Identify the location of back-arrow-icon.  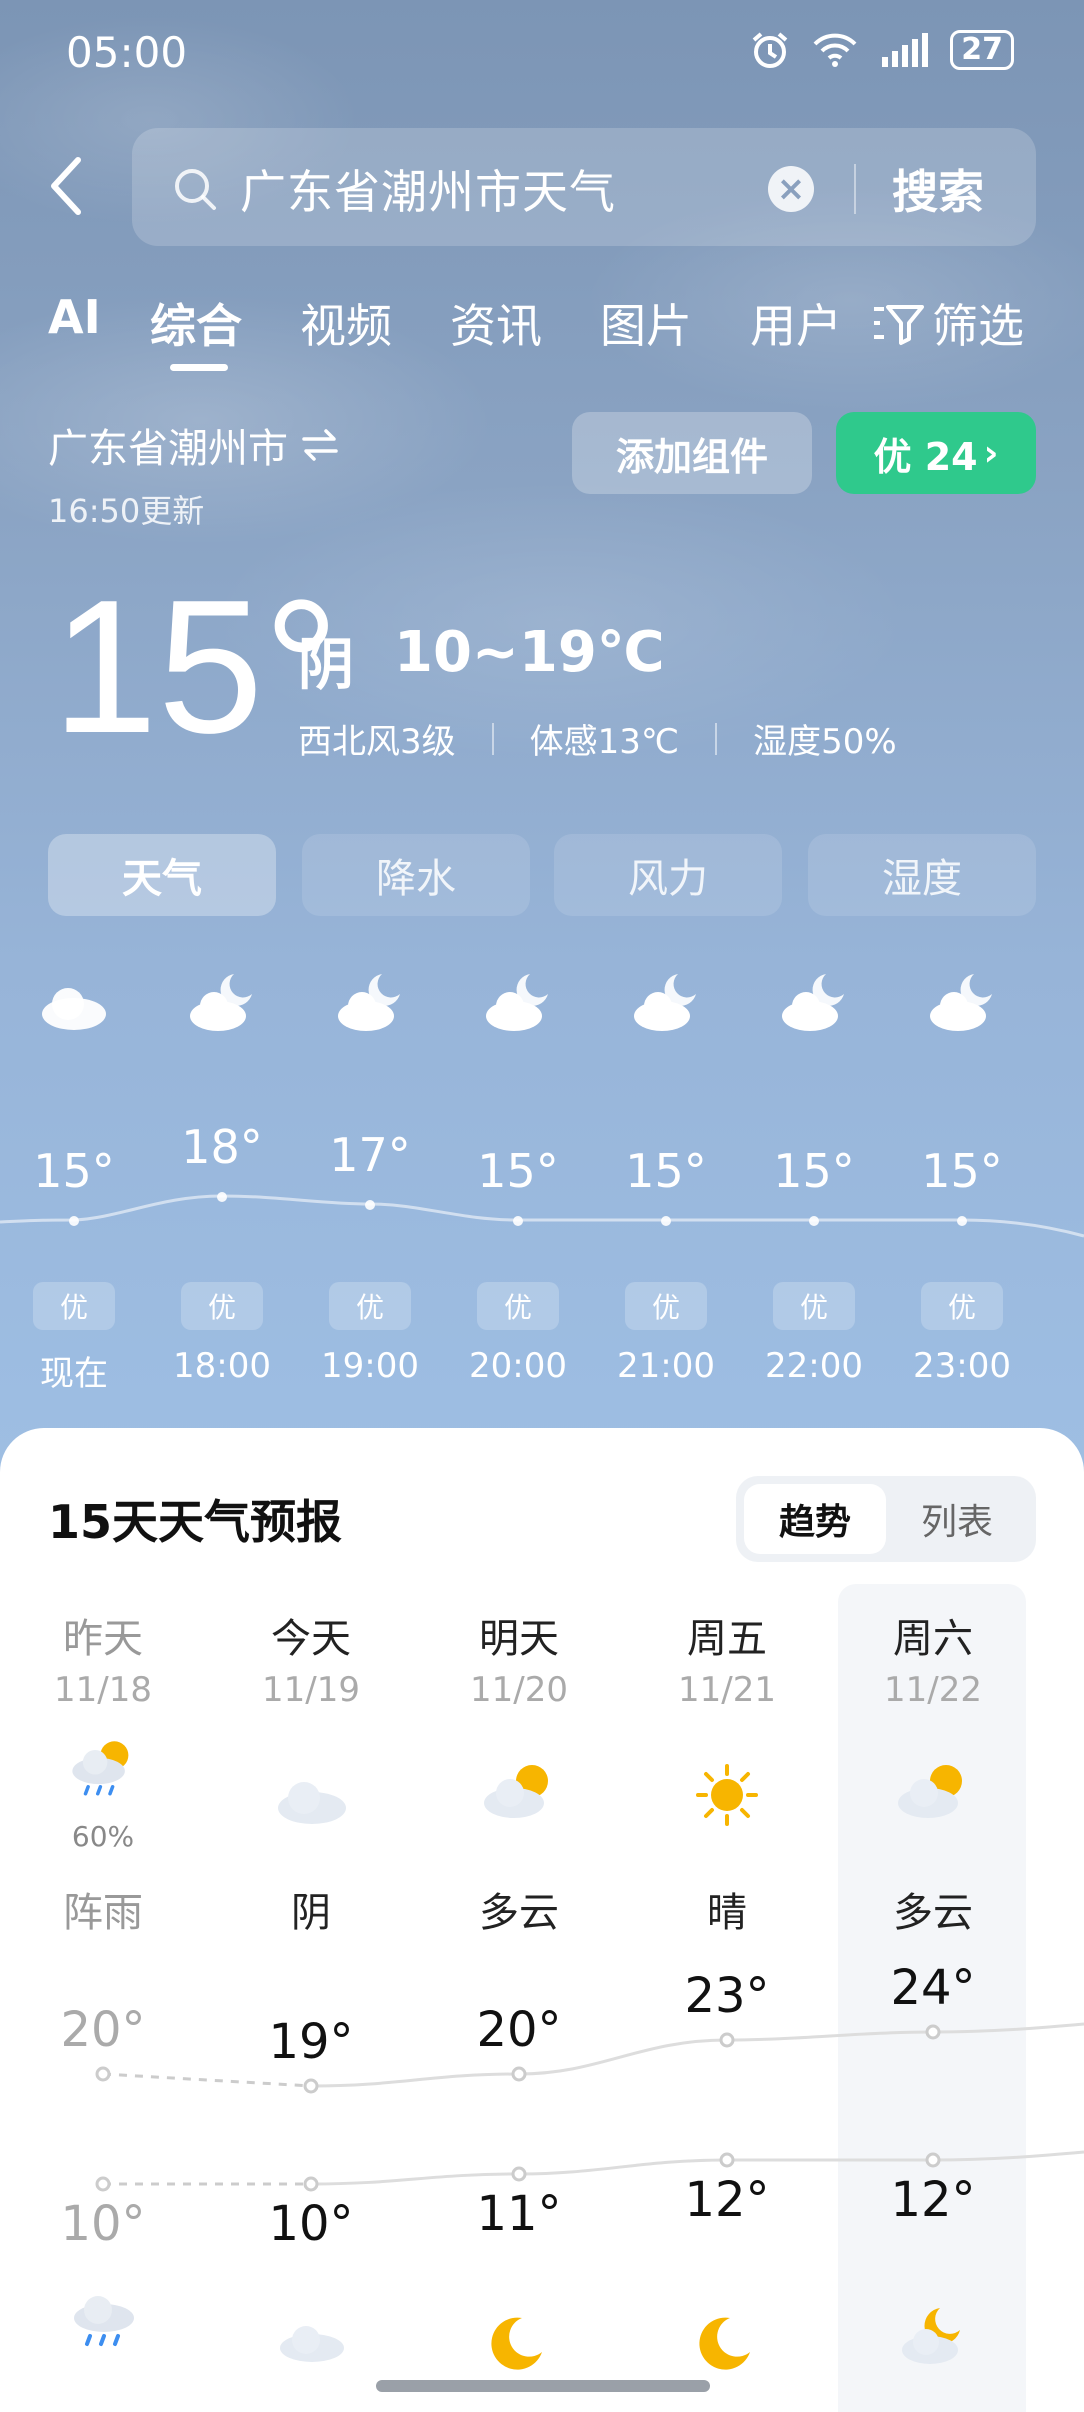
(68, 186).